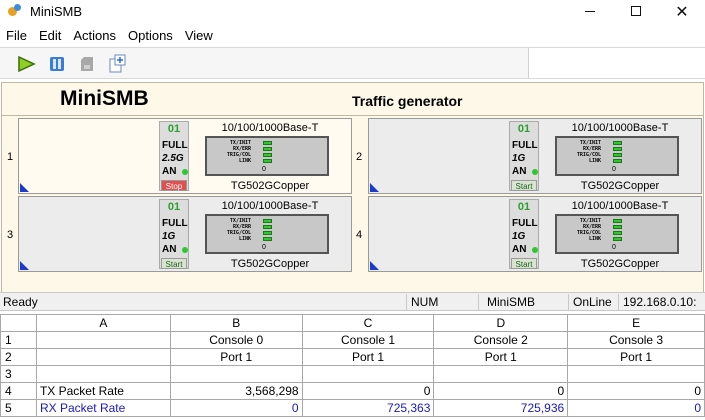 This screenshot has width=705, height=420. Describe the element at coordinates (442, 302) in the screenshot. I see `status-num: NUM` at that location.